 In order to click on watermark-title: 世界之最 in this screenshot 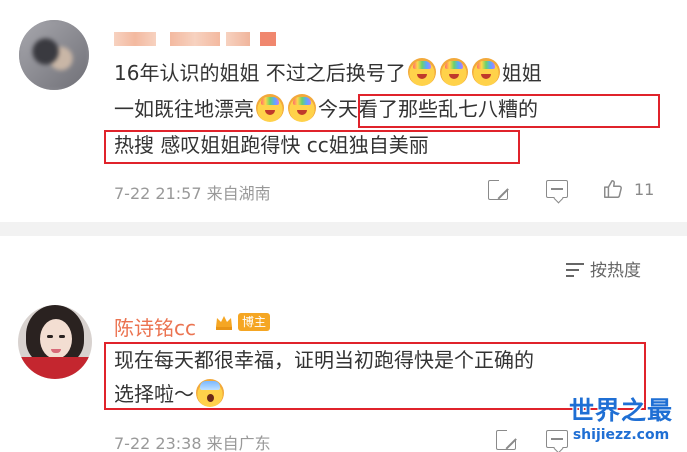, I will do `click(620, 410)`.